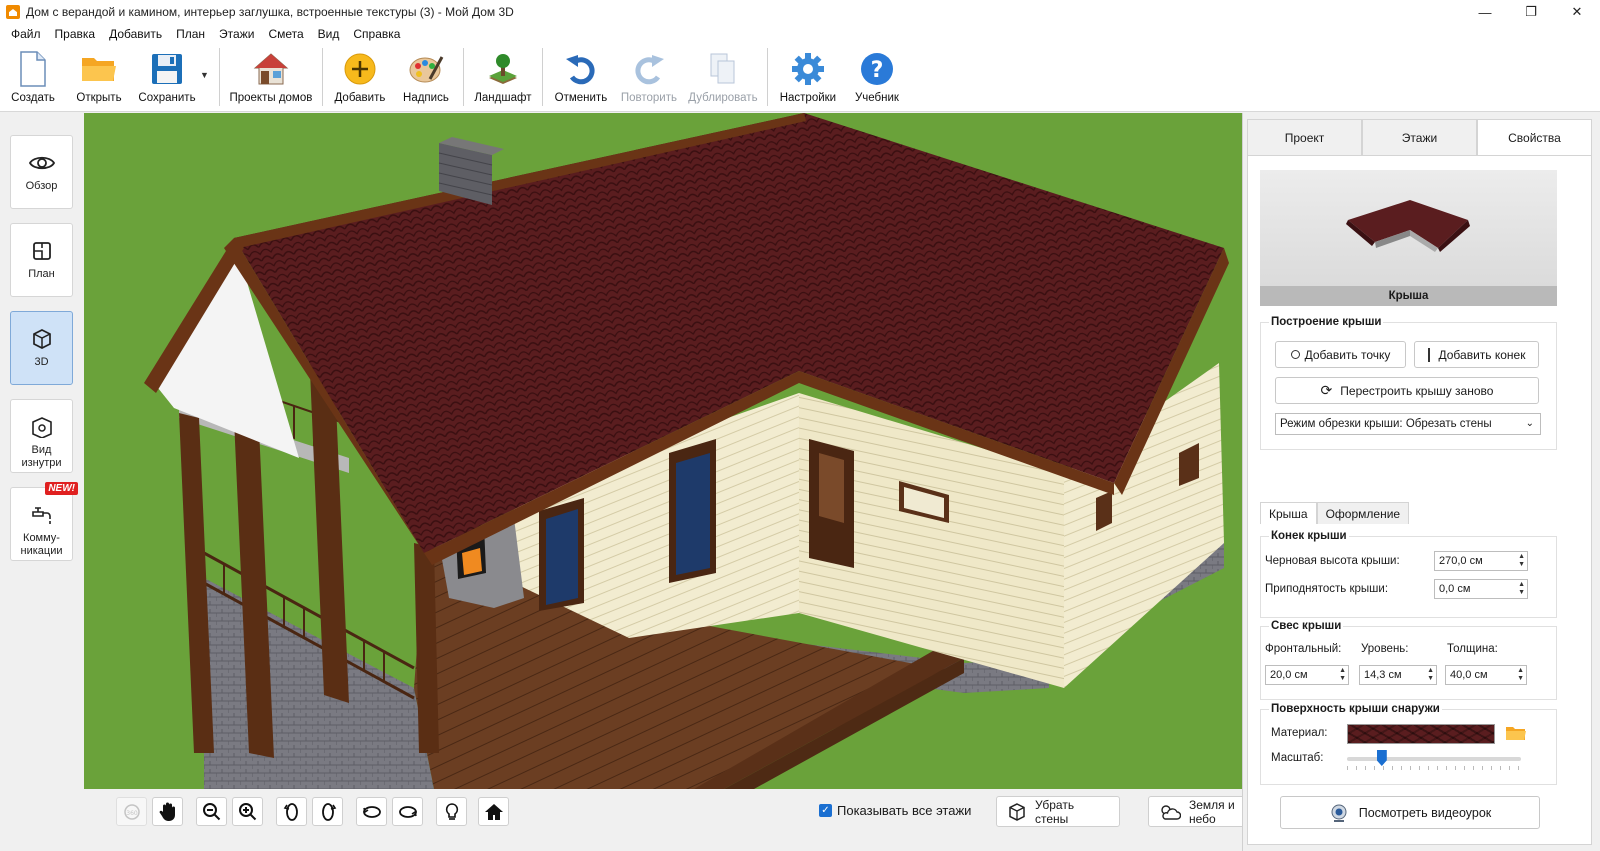 Image resolution: width=1600 pixels, height=851 pixels. I want to click on lighting-button, so click(451, 811).